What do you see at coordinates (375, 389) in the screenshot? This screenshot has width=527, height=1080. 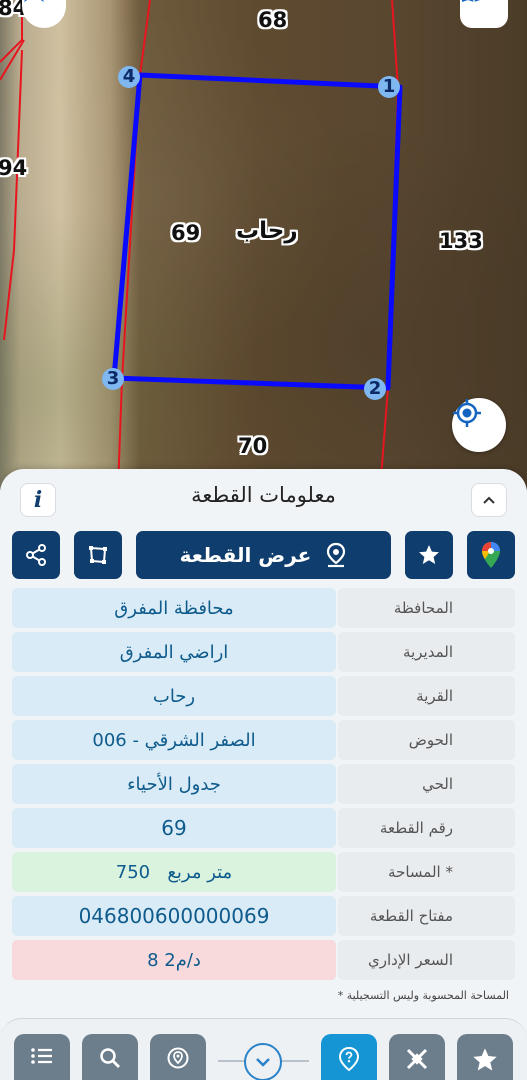 I see `vertex-marker: 2` at bounding box center [375, 389].